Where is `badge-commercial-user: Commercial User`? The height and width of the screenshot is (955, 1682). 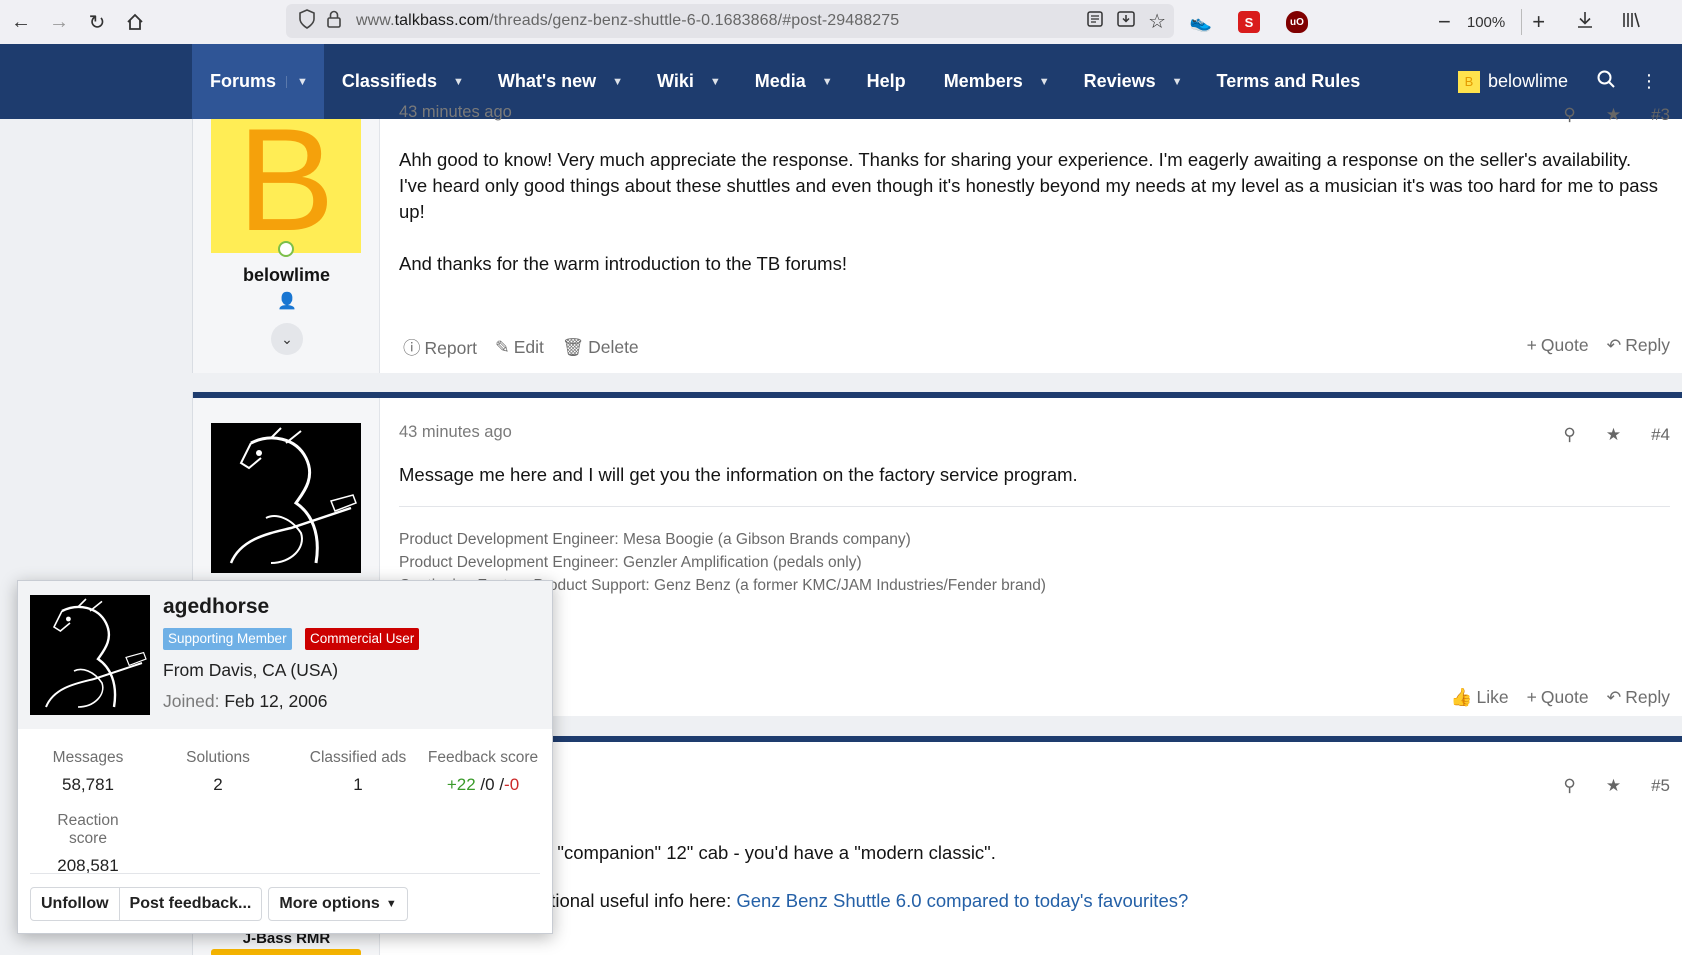
badge-commercial-user: Commercial User is located at coordinates (362, 639).